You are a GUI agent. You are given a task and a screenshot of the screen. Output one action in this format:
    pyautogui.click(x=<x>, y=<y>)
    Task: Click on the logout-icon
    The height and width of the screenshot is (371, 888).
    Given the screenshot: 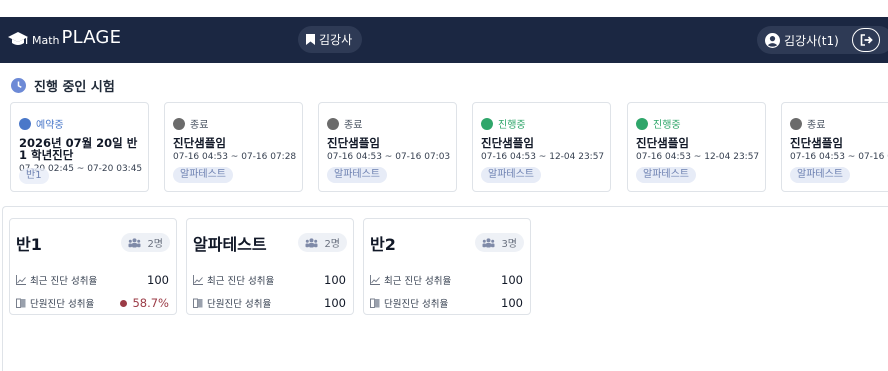 What is the action you would take?
    pyautogui.click(x=866, y=40)
    